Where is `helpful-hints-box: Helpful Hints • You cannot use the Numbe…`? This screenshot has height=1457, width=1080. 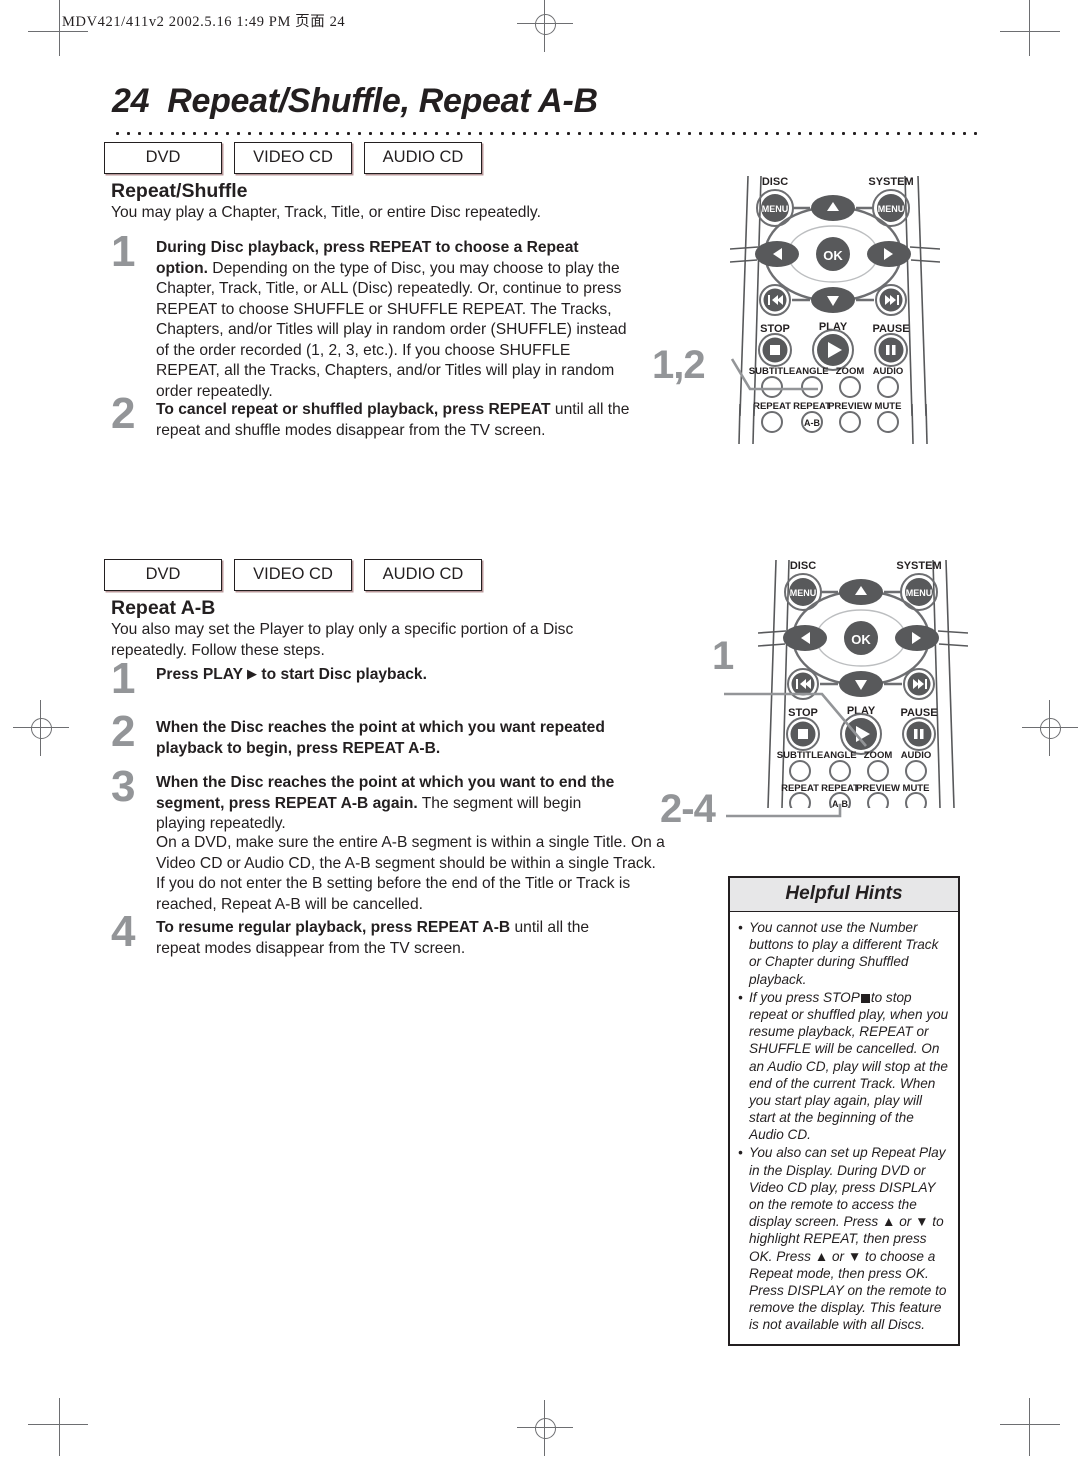 helpful-hints-box: Helpful Hints • You cannot use the Numbe… is located at coordinates (844, 1111).